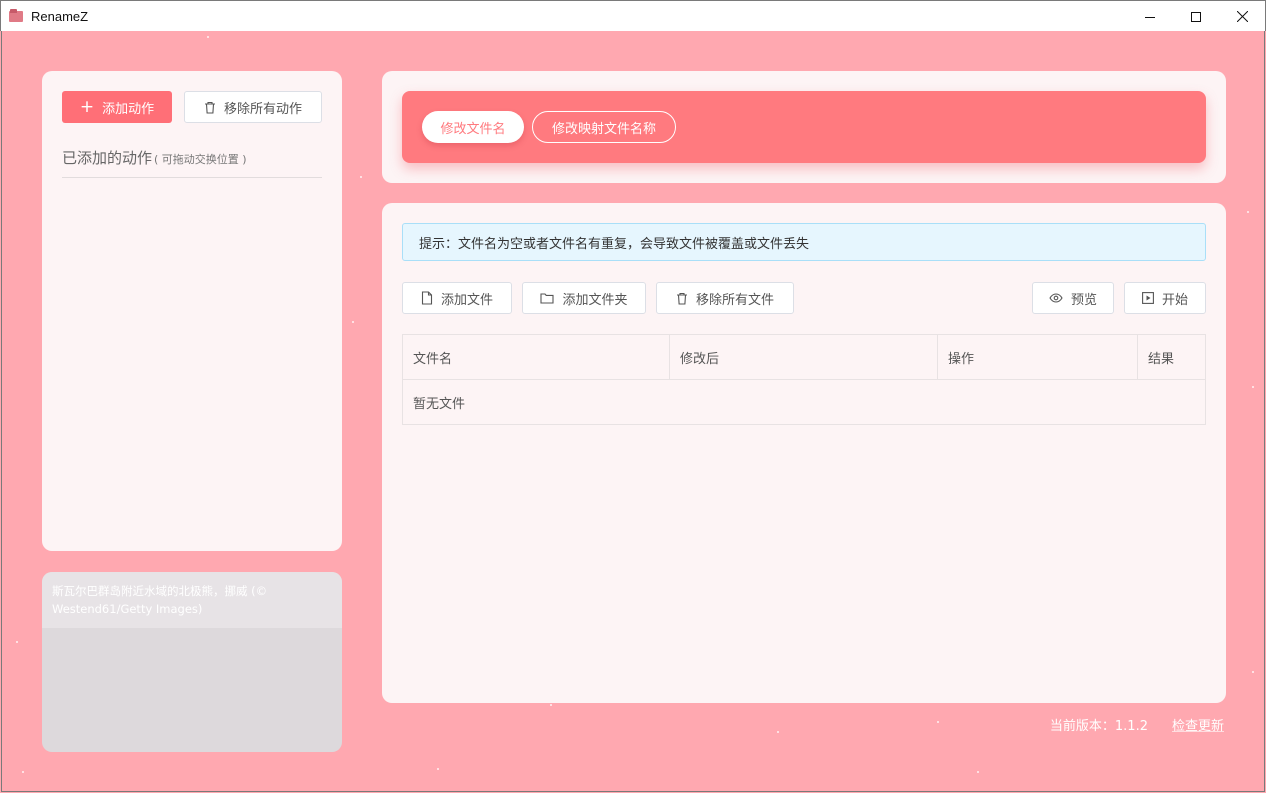  Describe the element at coordinates (192, 177) in the screenshot. I see `divider` at that location.